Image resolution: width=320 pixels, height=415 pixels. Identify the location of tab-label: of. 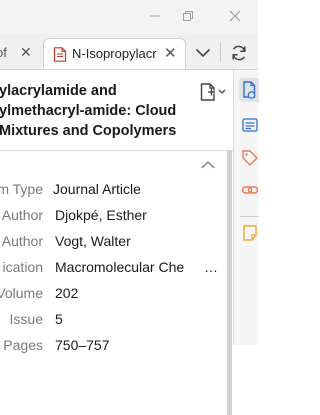
(3, 52).